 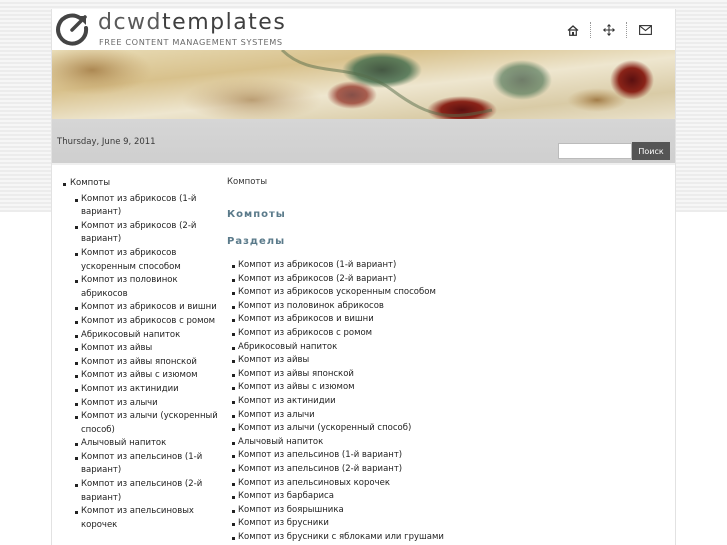 I want to click on section-link: Компот из айвы с изюмом, so click(x=447, y=388).